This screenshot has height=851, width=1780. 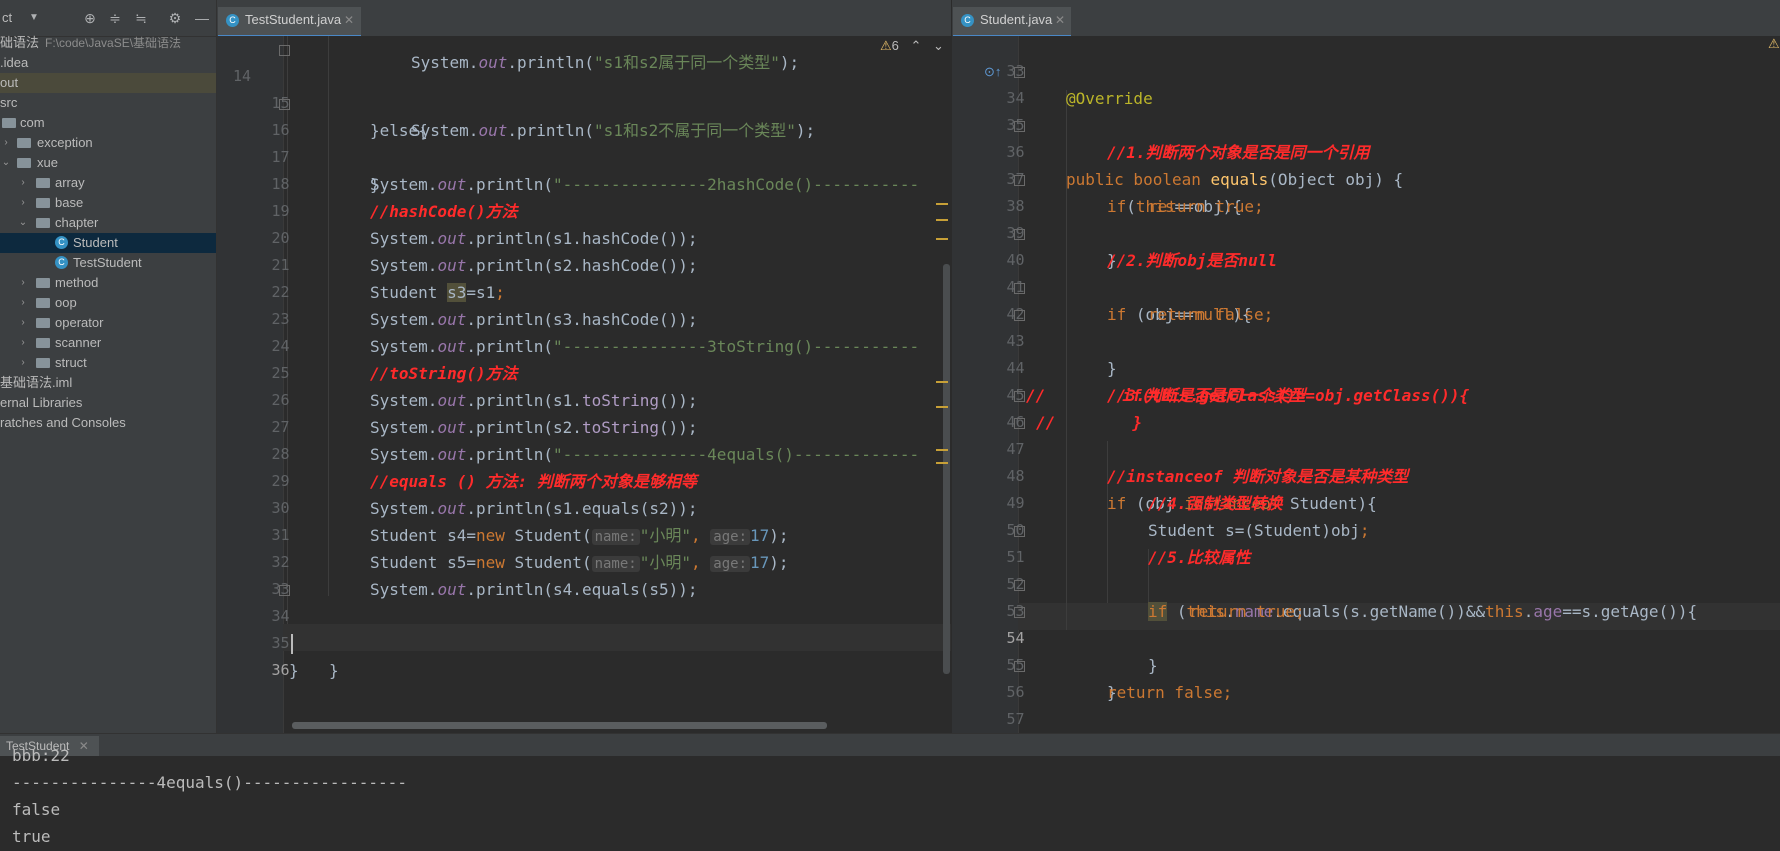 What do you see at coordinates (108, 403) in the screenshot?
I see `tree-item-external-libraries: ernal Libraries` at bounding box center [108, 403].